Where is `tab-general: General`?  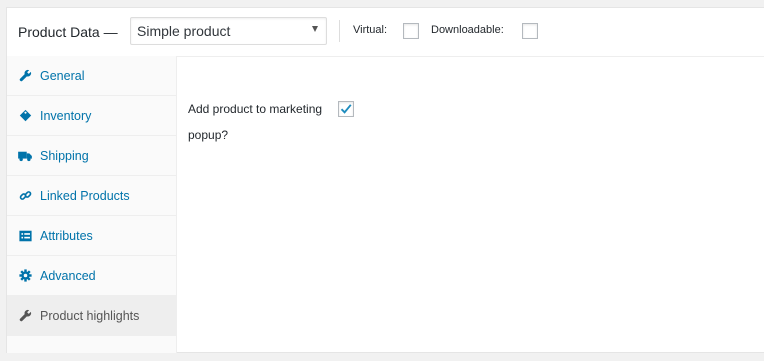
tab-general: General is located at coordinates (91, 76).